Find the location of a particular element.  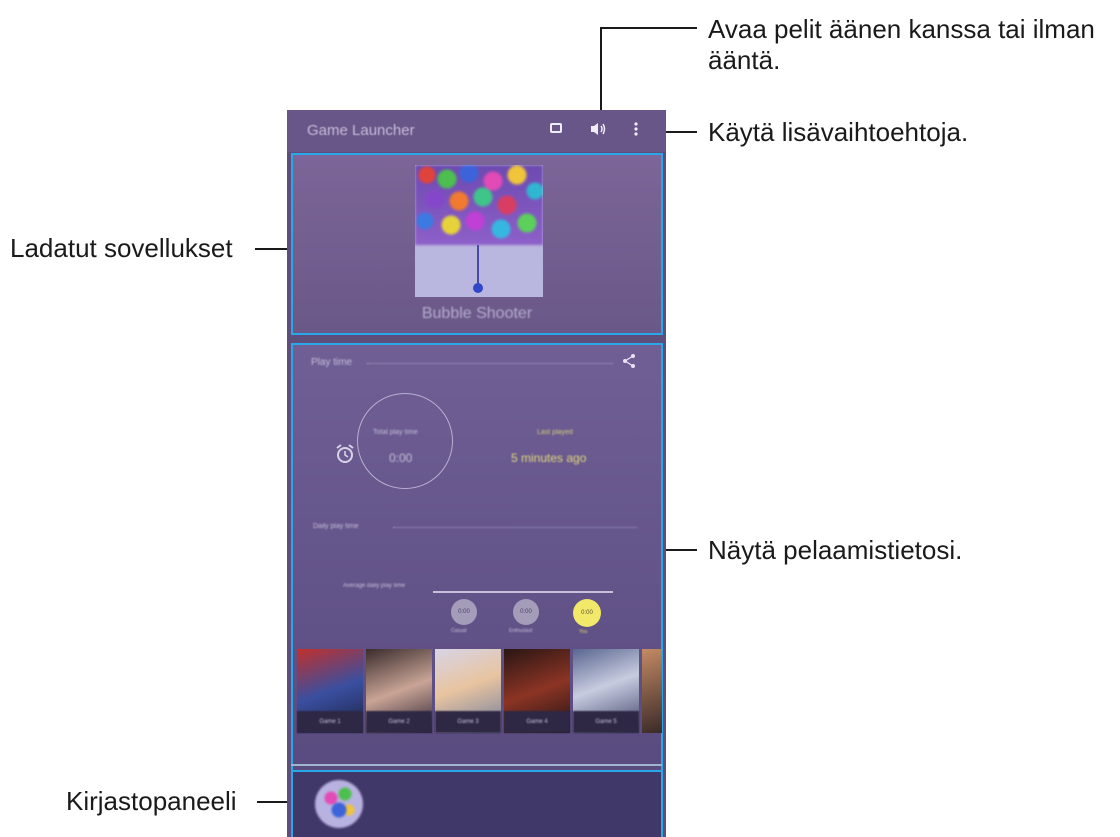

compare-enthusiast: 0:00 is located at coordinates (526, 612).